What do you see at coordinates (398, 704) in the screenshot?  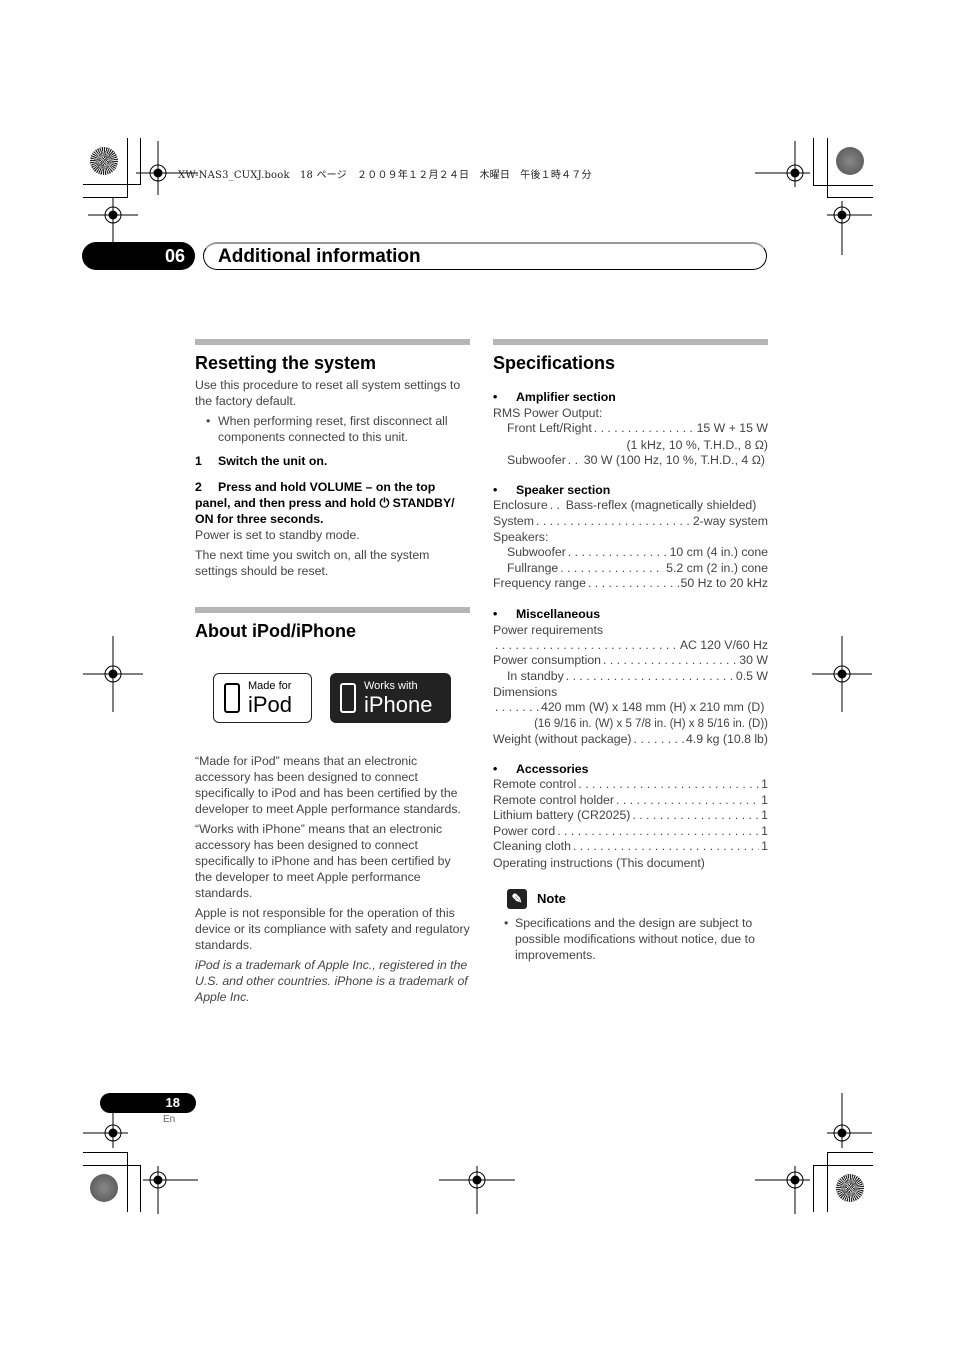 I see `logo-big-text: iPhone` at bounding box center [398, 704].